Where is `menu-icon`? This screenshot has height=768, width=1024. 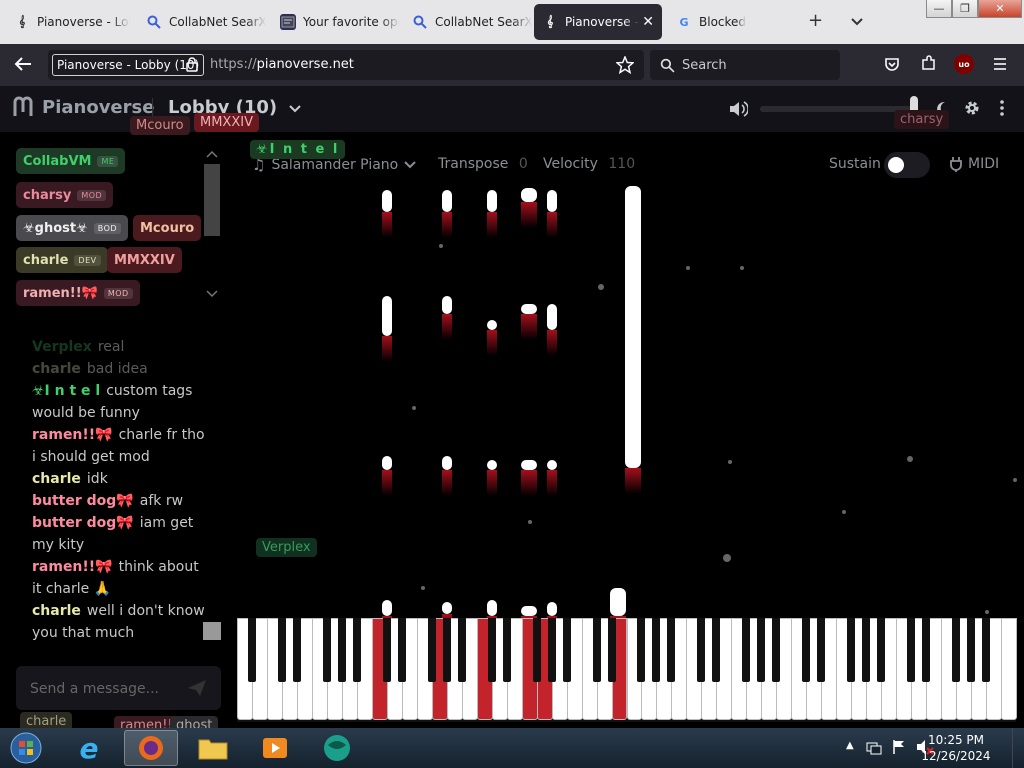
menu-icon is located at coordinates (1000, 65).